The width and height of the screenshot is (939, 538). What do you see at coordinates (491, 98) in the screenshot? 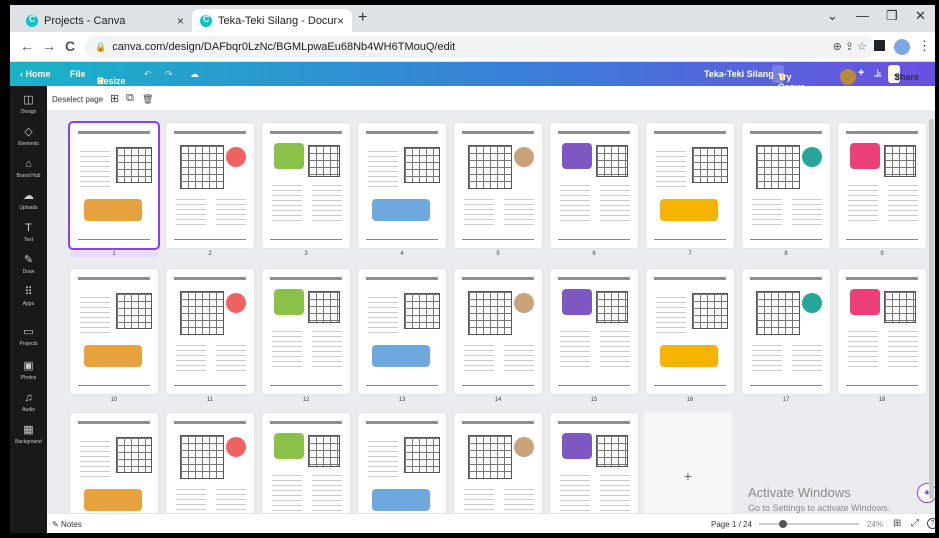
I see `page-toolbar: Deselect page ⊞ ⧉ 🗑` at bounding box center [491, 98].